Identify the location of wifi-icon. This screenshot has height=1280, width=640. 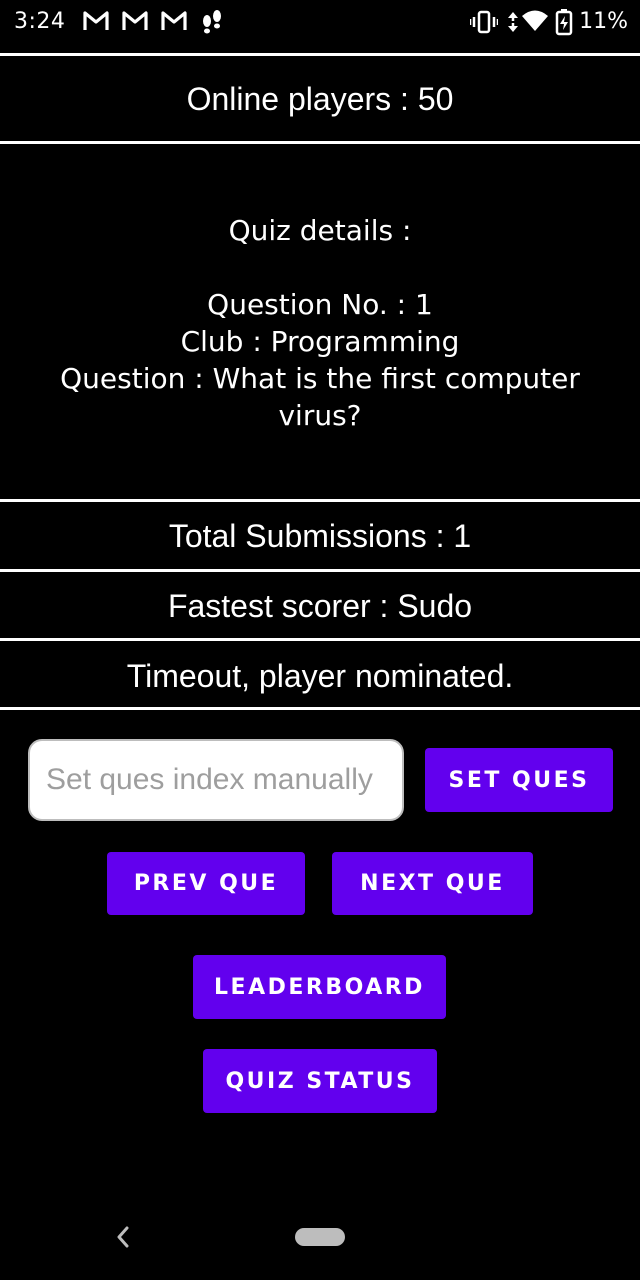
(535, 20).